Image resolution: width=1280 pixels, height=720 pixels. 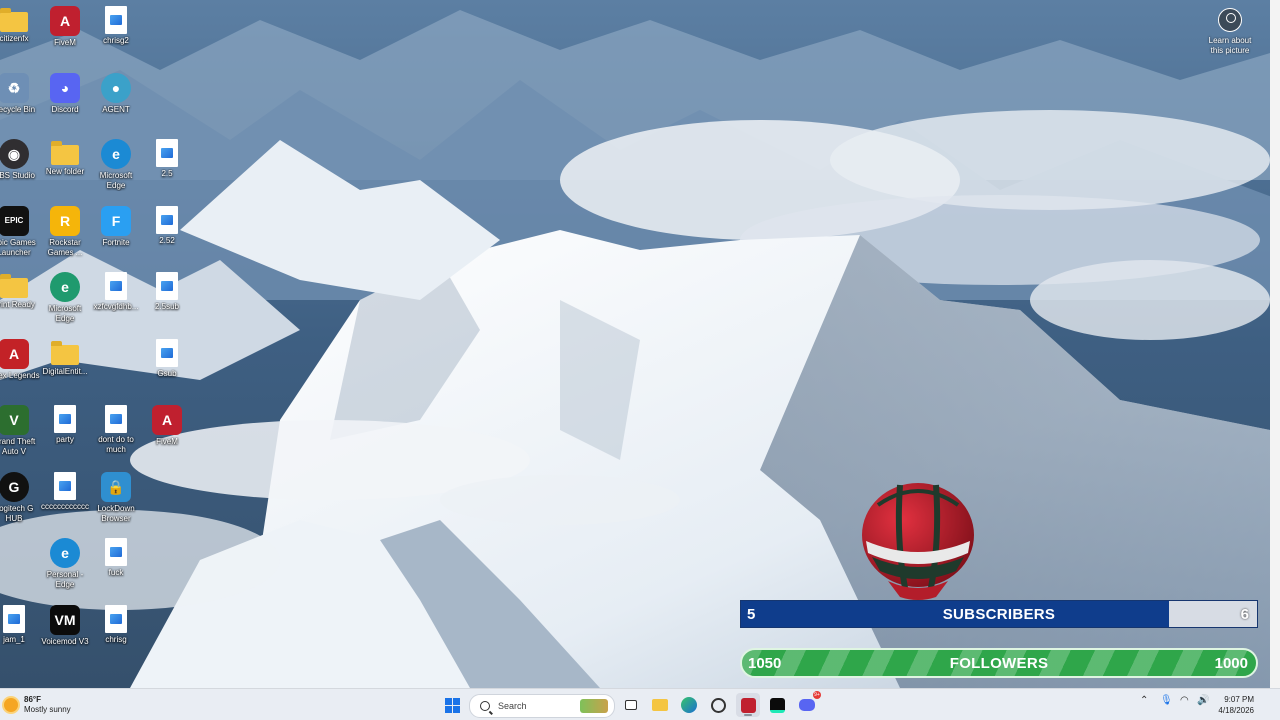 I want to click on running-indicator, so click(x=748, y=715).